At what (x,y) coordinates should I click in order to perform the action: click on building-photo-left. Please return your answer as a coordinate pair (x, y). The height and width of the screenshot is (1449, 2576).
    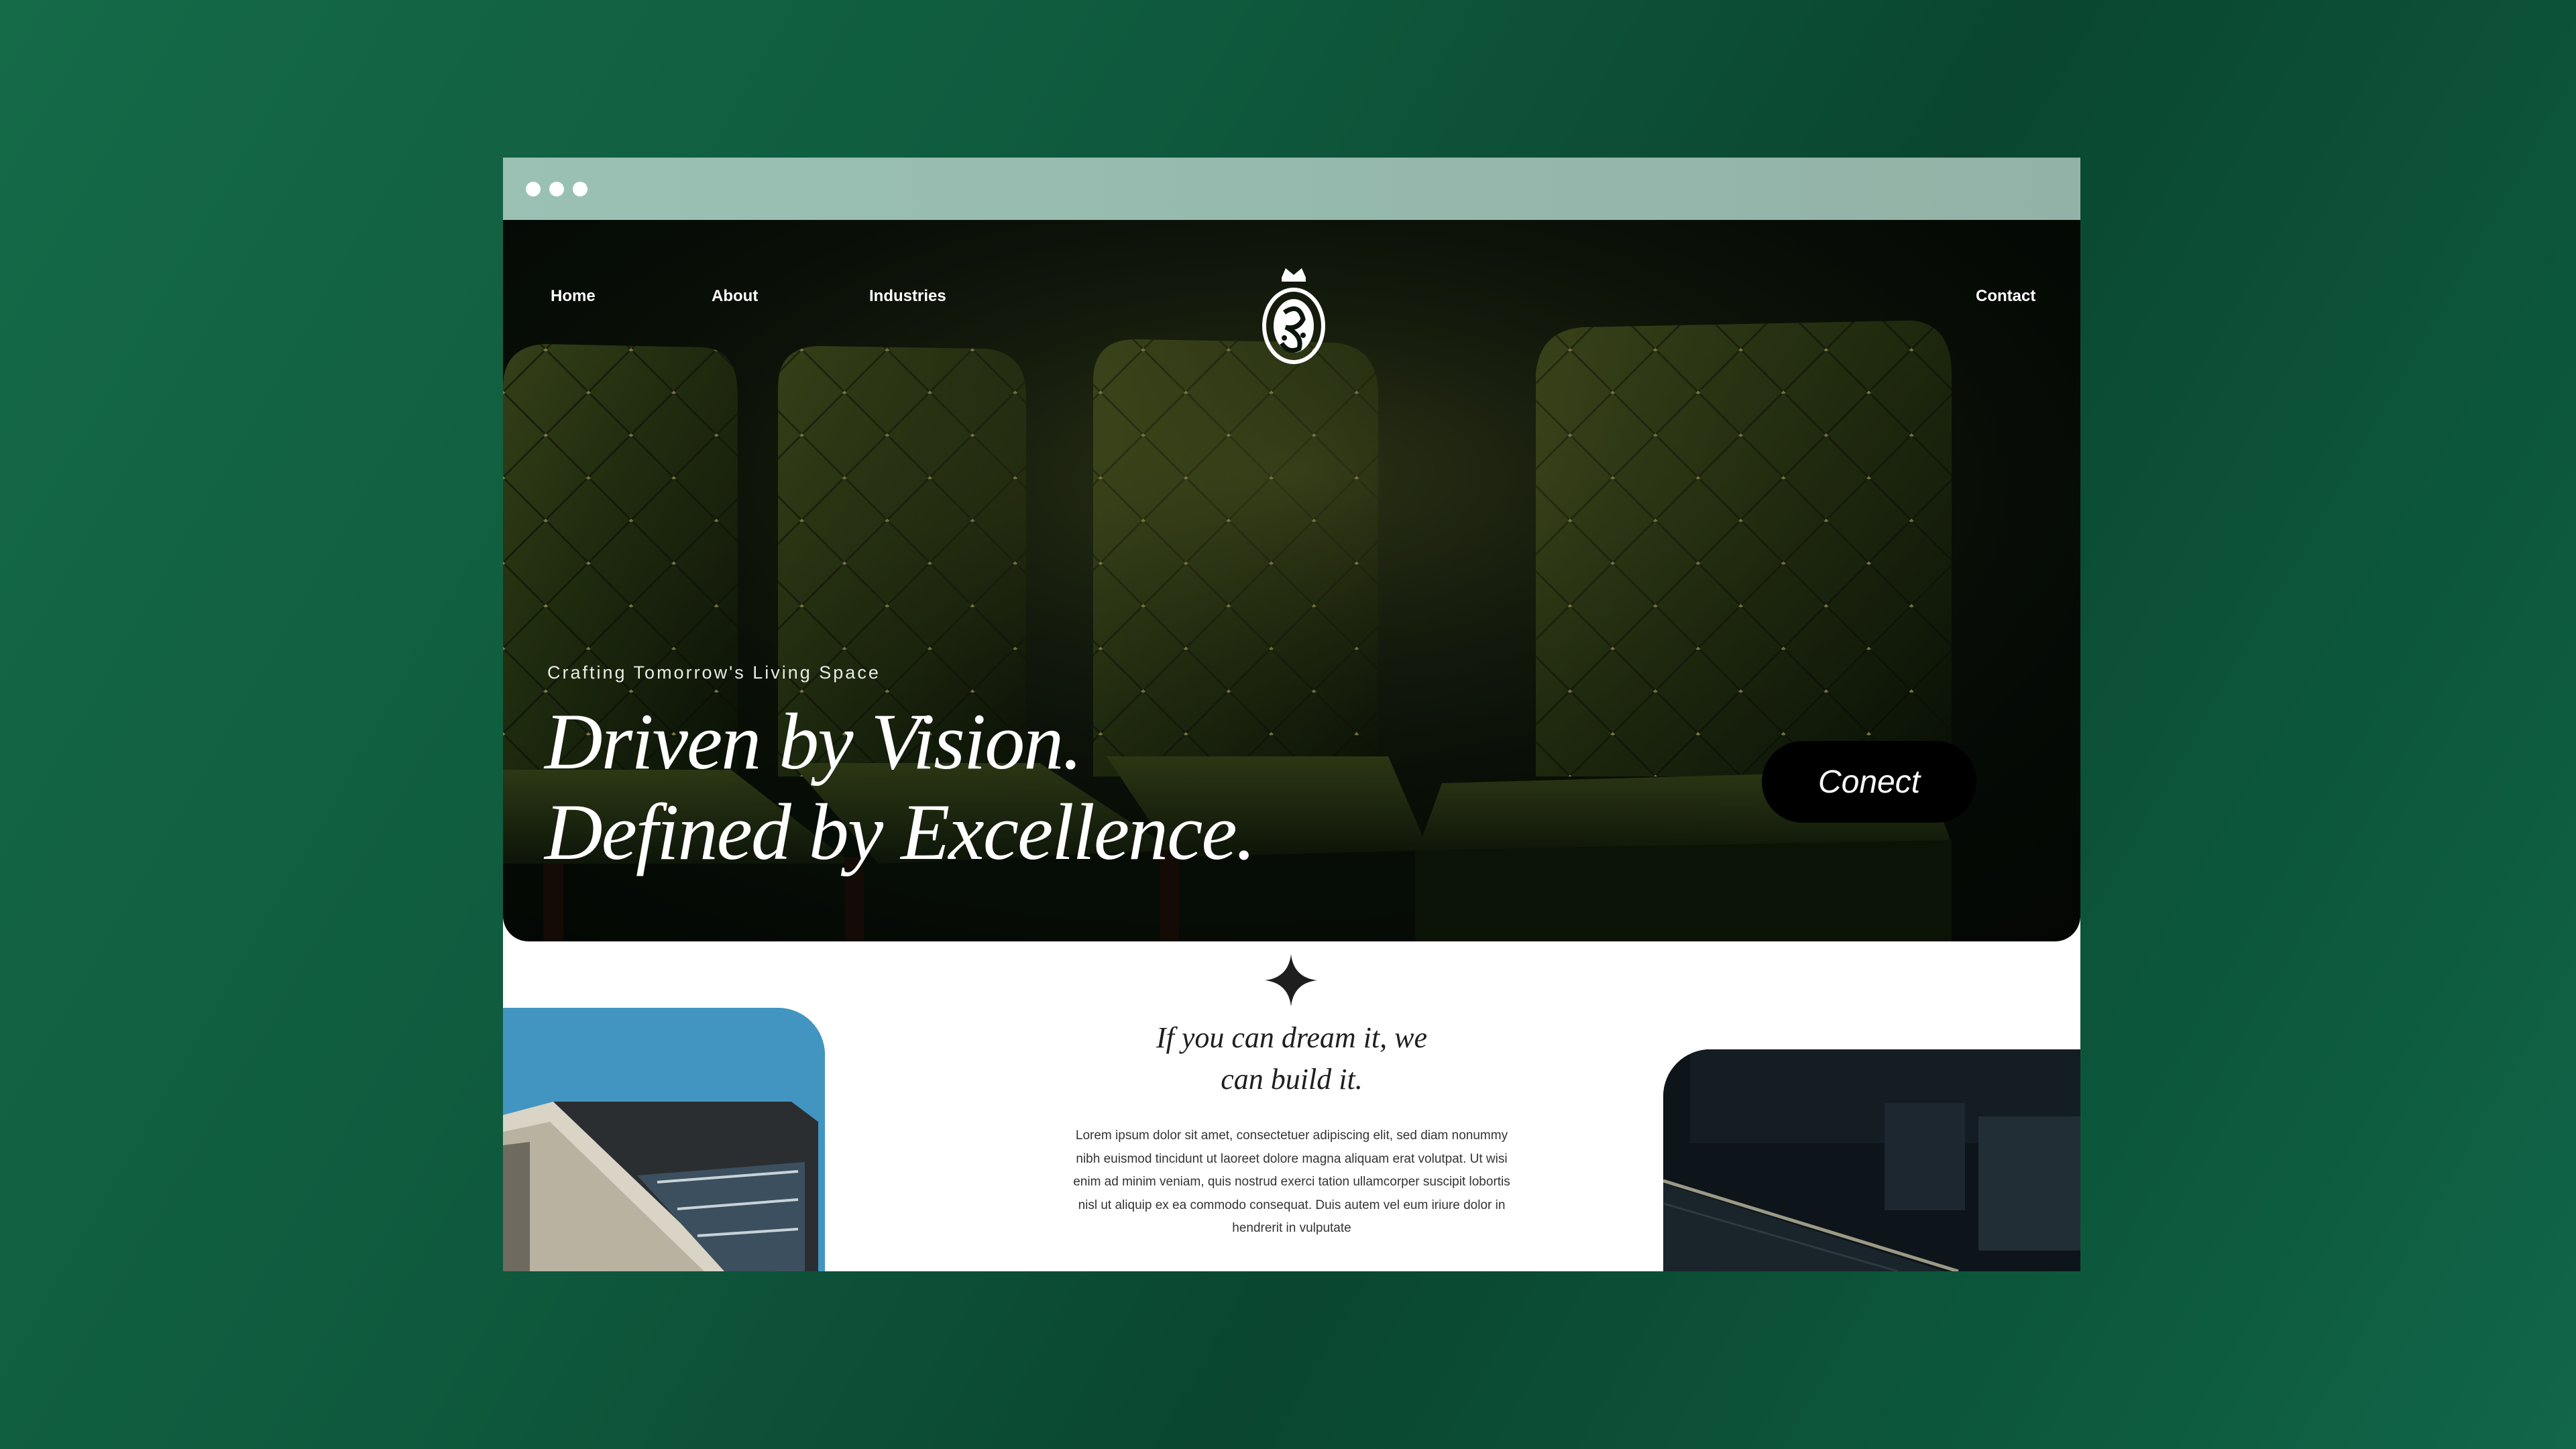
    Looking at the image, I should click on (664, 1139).